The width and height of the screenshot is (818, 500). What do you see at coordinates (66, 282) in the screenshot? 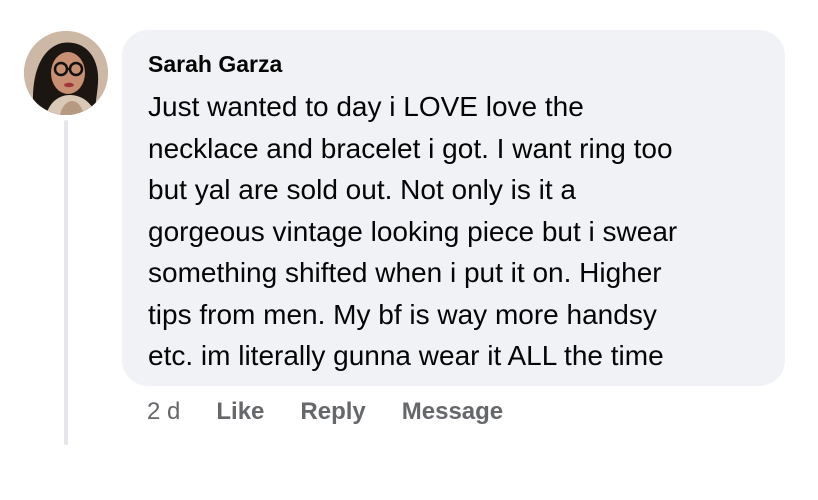
I see `thread-connector-line` at bounding box center [66, 282].